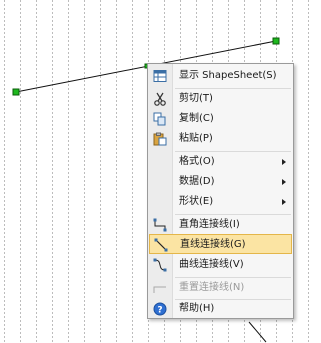  I want to click on menu-item-label: 显示 ShapeSheet(S), so click(228, 75).